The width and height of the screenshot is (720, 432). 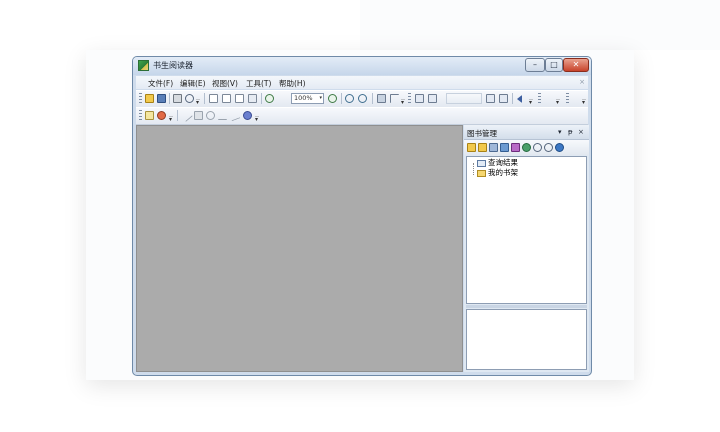 What do you see at coordinates (213, 98) in the screenshot?
I see `single-page-icon` at bounding box center [213, 98].